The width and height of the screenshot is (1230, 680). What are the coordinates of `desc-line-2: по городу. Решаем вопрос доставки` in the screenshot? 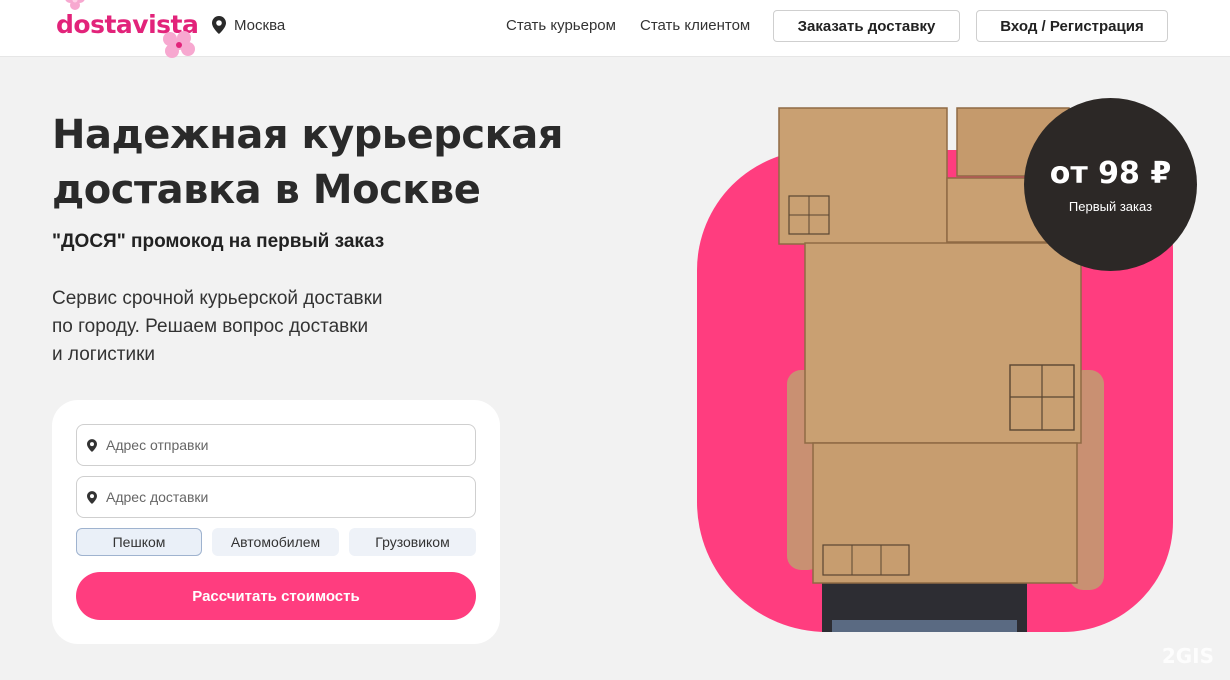 It's located at (210, 326).